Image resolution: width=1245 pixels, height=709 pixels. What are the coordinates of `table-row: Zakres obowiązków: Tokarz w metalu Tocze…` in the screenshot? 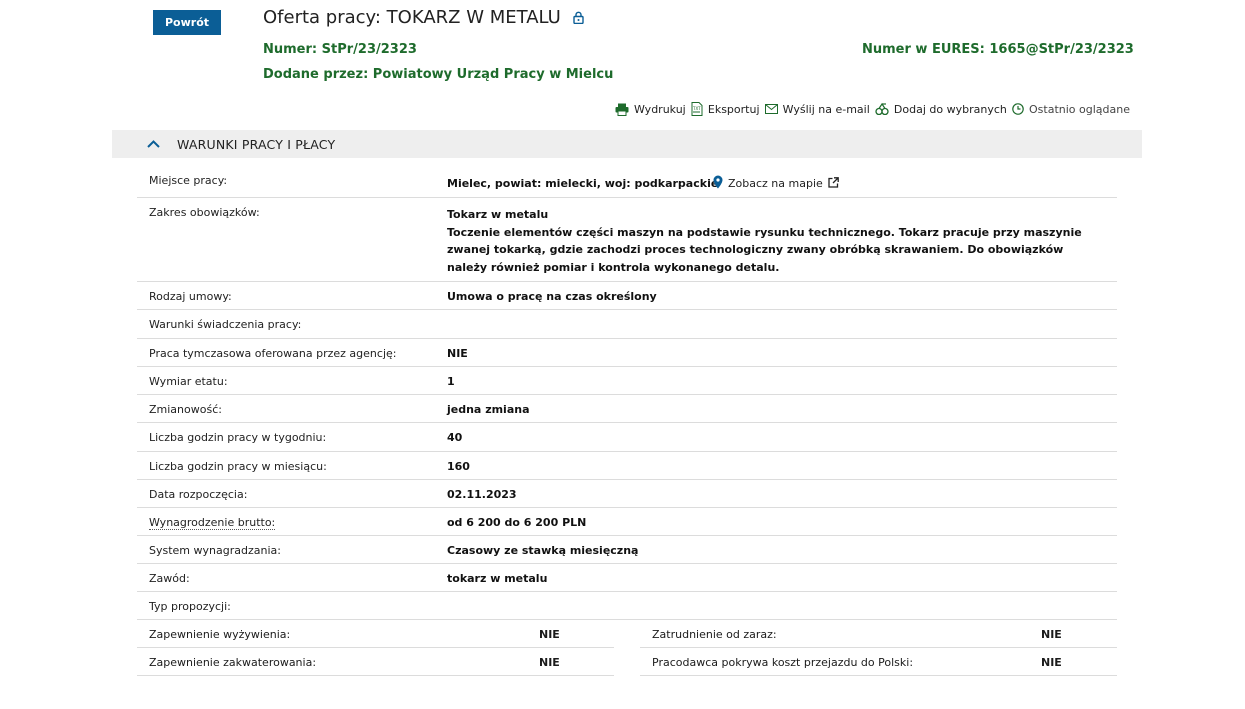 It's located at (627, 240).